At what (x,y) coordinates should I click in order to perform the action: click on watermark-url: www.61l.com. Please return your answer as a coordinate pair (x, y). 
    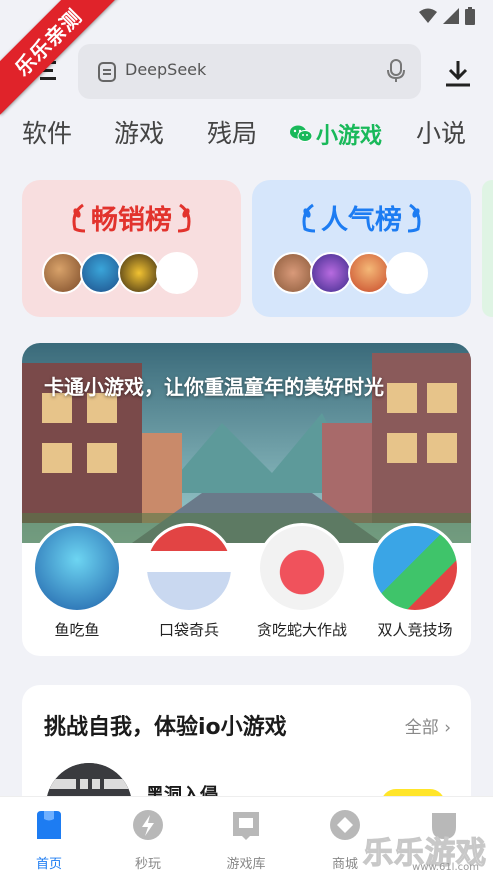
    Looking at the image, I should click on (445, 867).